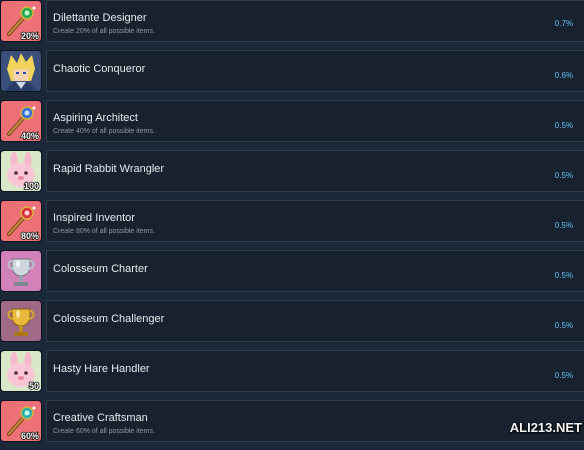  I want to click on silver-trophy-icon, so click(21, 271).